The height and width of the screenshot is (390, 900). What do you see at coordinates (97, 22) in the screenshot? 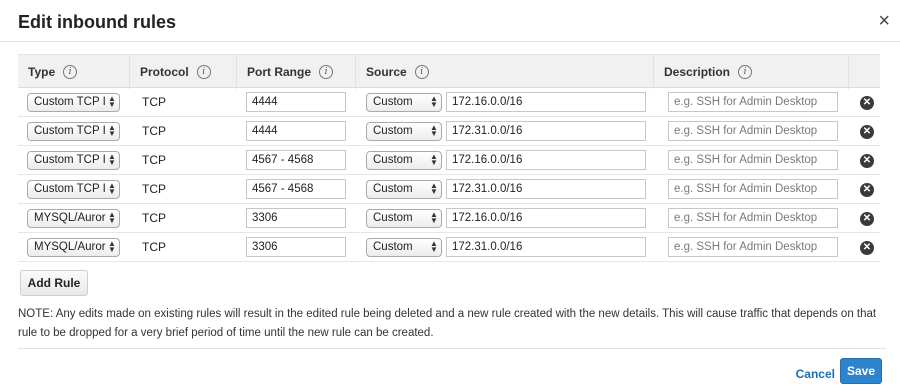
I see `modal-title: Edit inbound rules` at bounding box center [97, 22].